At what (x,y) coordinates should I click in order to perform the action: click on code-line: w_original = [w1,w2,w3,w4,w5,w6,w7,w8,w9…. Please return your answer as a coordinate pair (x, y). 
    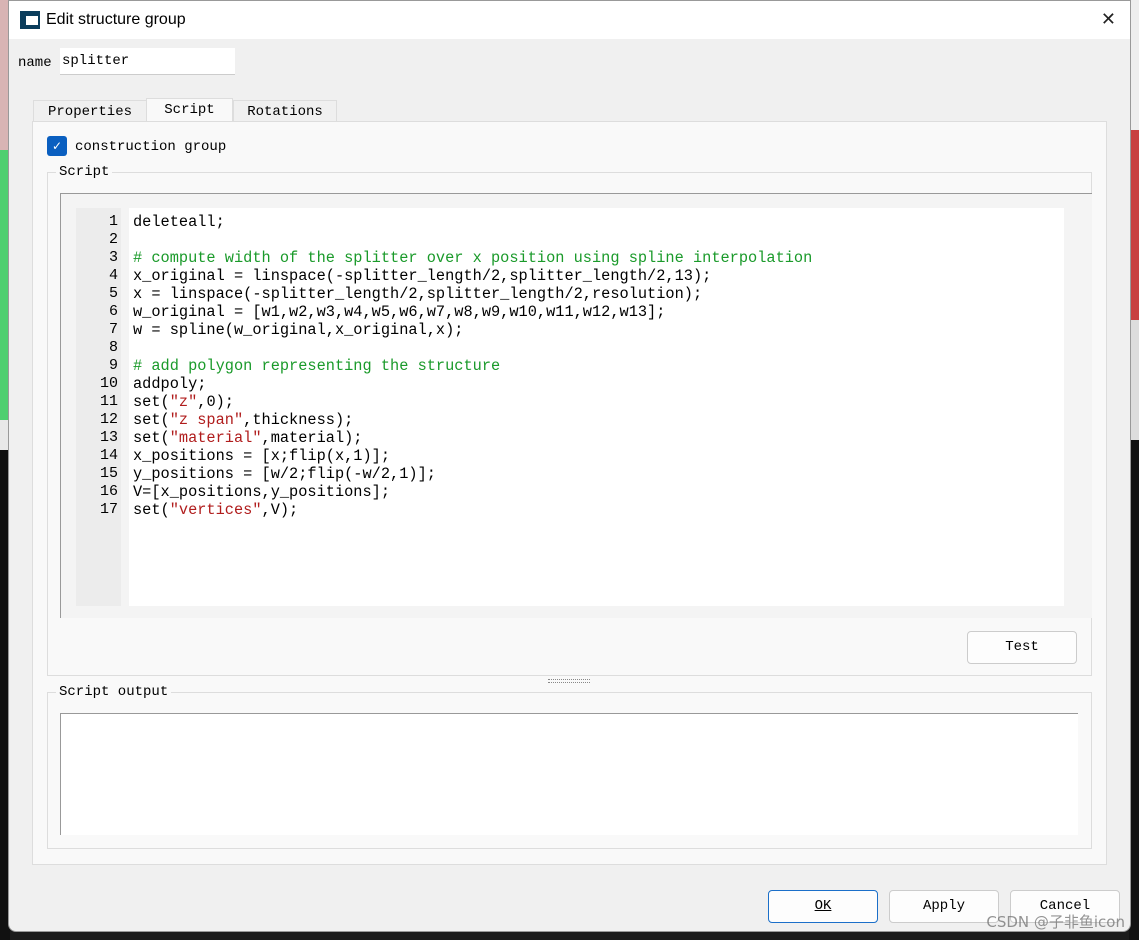
    Looking at the image, I should click on (598, 312).